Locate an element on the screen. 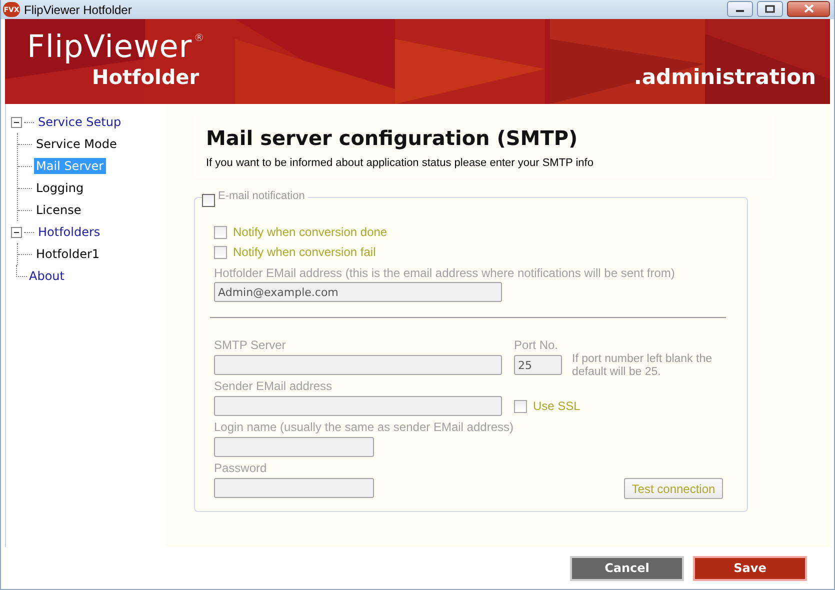 The width and height of the screenshot is (835, 590). save-button: Save is located at coordinates (750, 568).